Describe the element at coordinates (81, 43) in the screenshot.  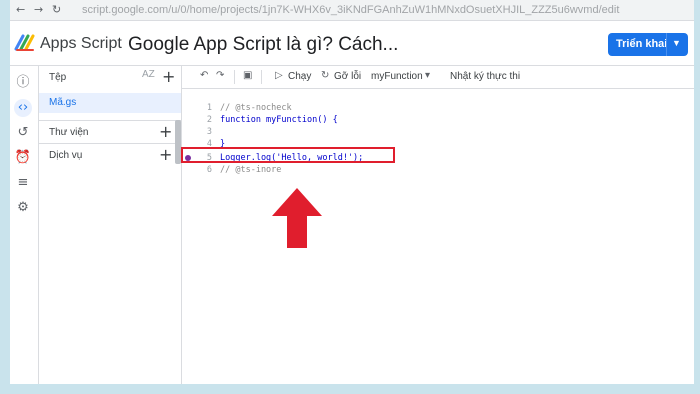
I see `app-name: Apps Script` at that location.